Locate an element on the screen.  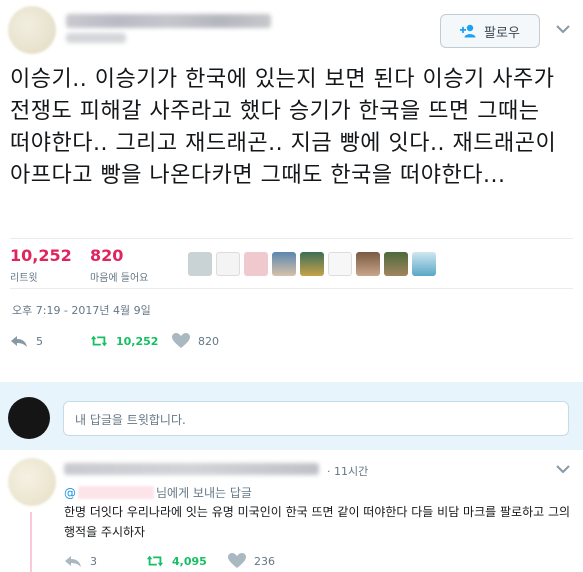
liker-avatars is located at coordinates (312, 264).